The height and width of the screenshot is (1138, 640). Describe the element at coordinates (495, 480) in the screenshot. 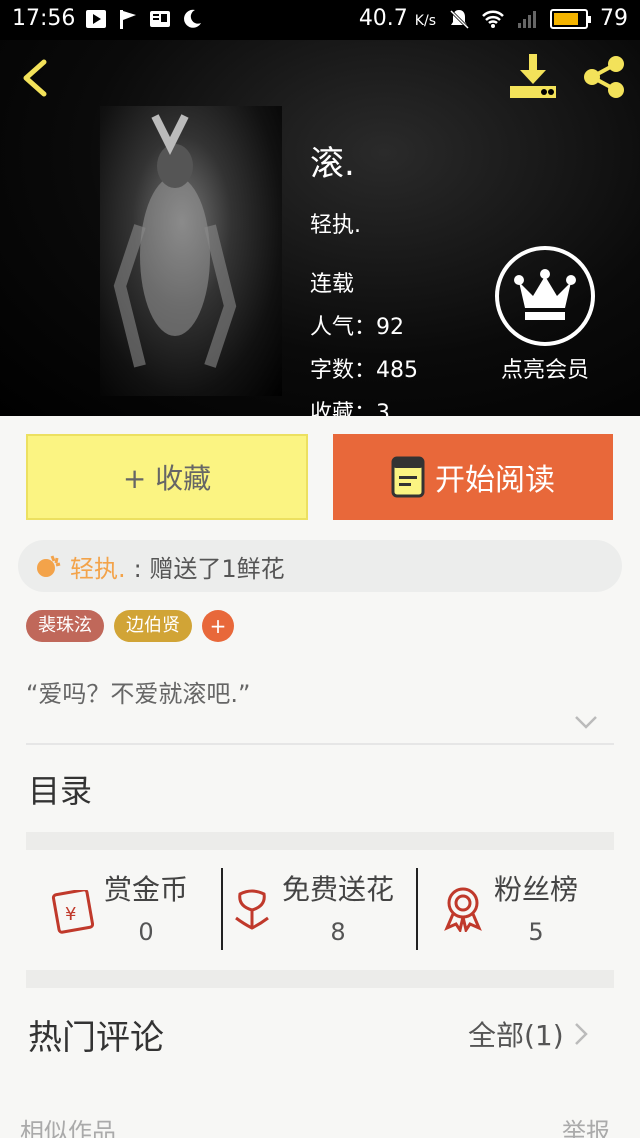

I see `start-reading-label: 开始阅读` at that location.